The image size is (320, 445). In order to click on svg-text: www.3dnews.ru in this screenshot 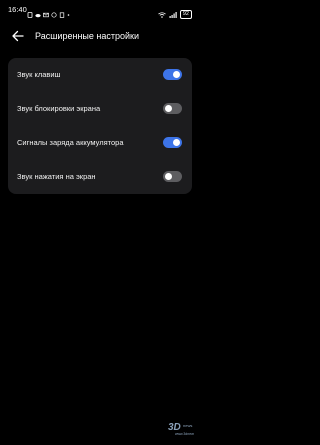, I will do `click(184, 434)`.